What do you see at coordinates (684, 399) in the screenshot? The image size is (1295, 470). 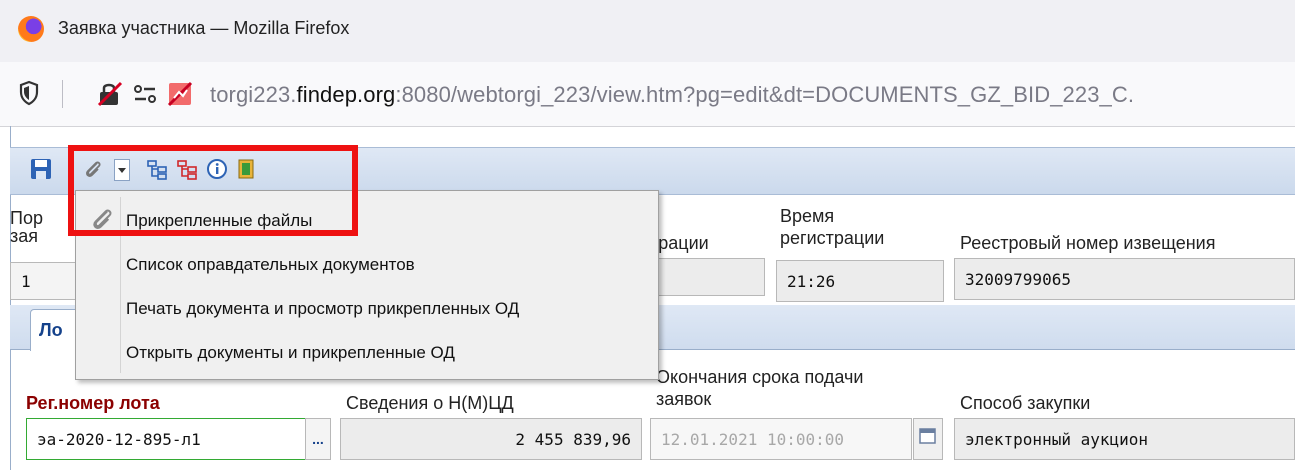 I see `deadline-label-line2: заявок` at bounding box center [684, 399].